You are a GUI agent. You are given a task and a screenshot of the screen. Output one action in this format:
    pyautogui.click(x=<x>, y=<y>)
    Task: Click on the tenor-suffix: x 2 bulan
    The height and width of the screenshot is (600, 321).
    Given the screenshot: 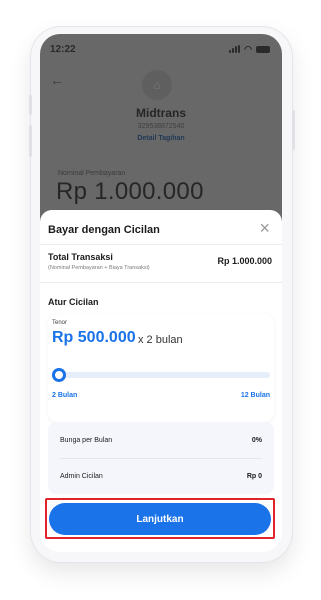 What is the action you would take?
    pyautogui.click(x=160, y=340)
    